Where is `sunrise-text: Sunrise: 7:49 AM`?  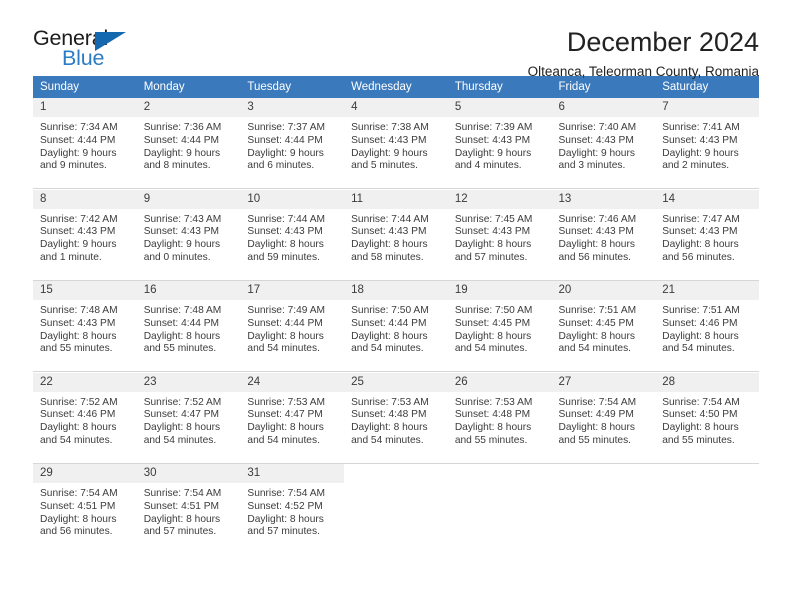 sunrise-text: Sunrise: 7:49 AM is located at coordinates (286, 310).